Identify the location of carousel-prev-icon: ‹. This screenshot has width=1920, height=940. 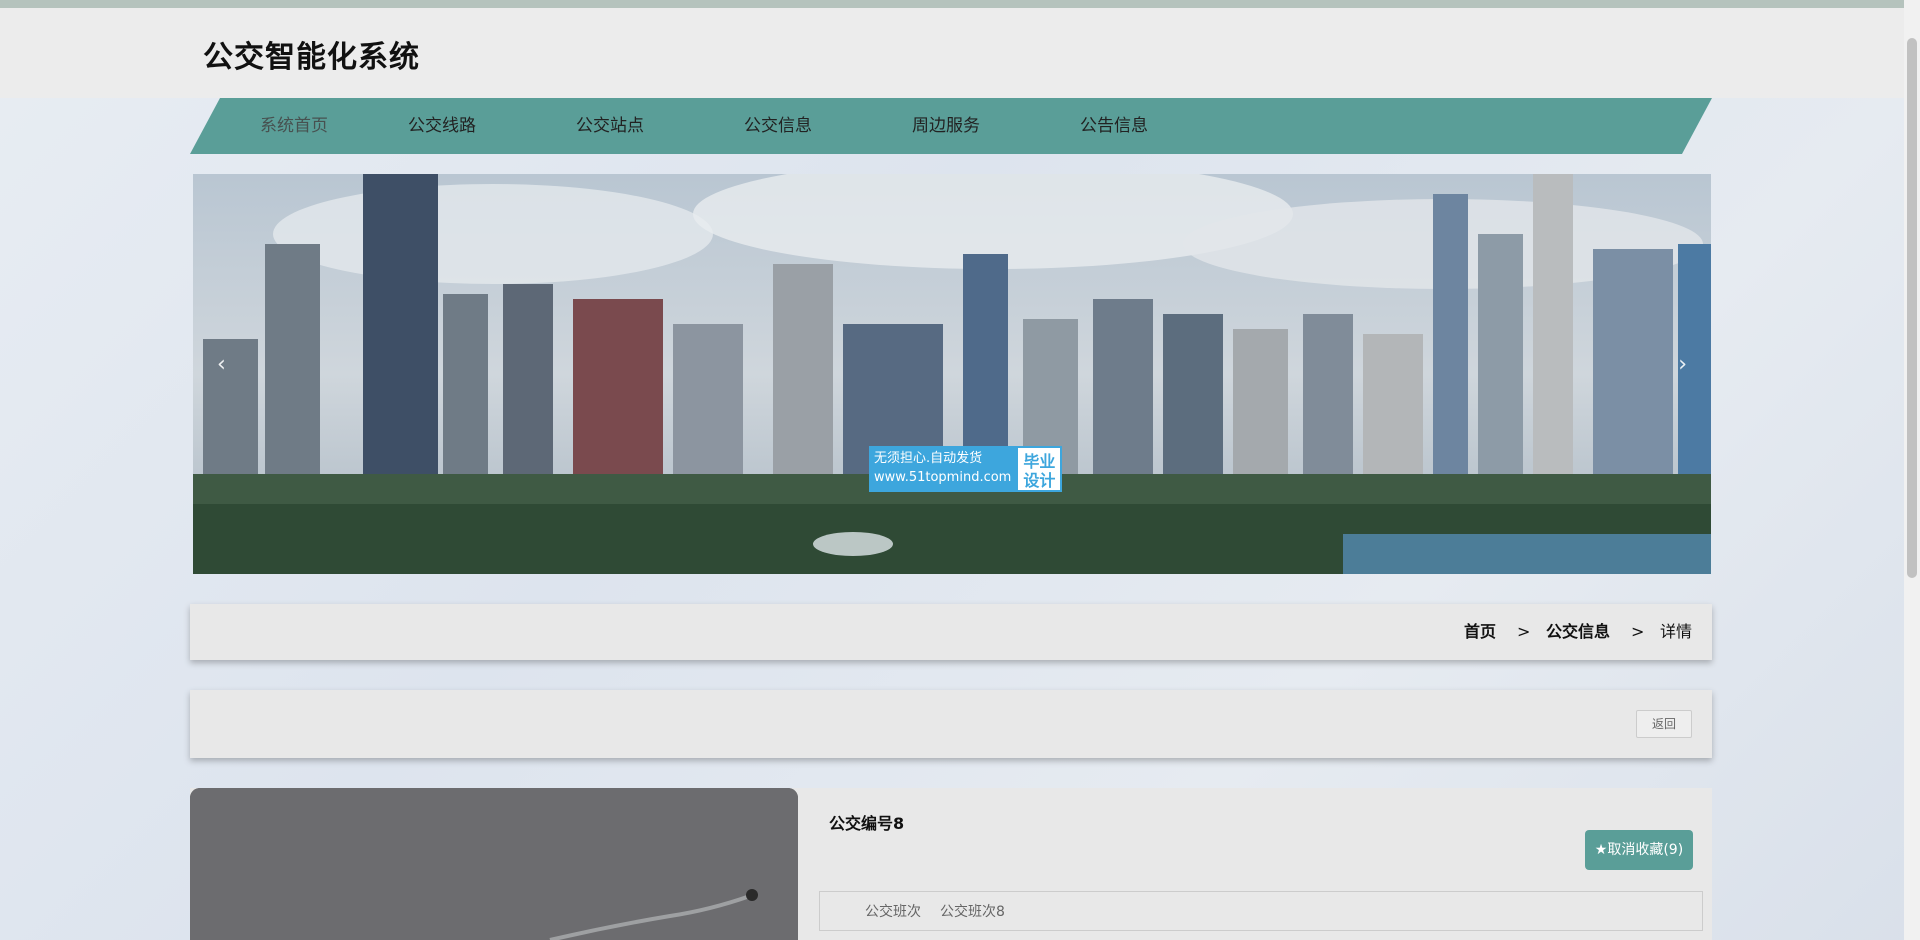
(221, 364).